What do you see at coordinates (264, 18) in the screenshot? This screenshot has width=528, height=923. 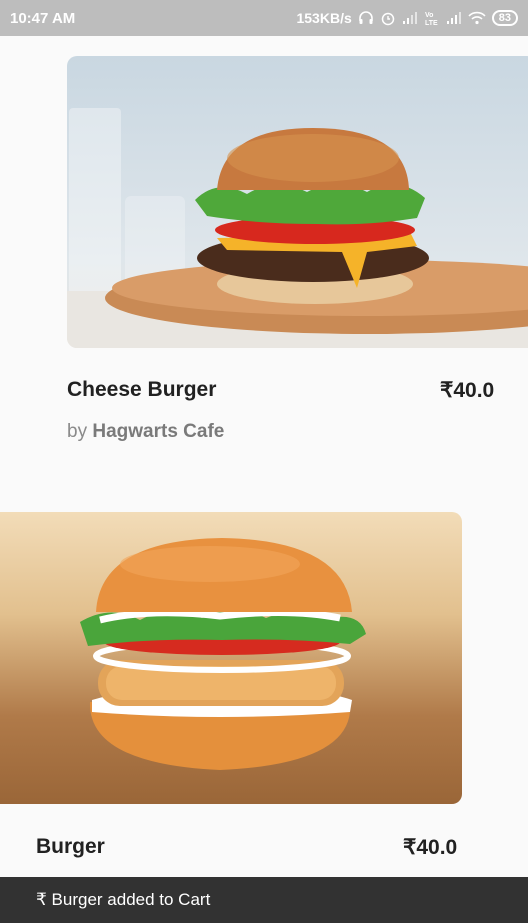 I see `status-bar: 10:47 AM 153KB/s Vo LTE 83` at bounding box center [264, 18].